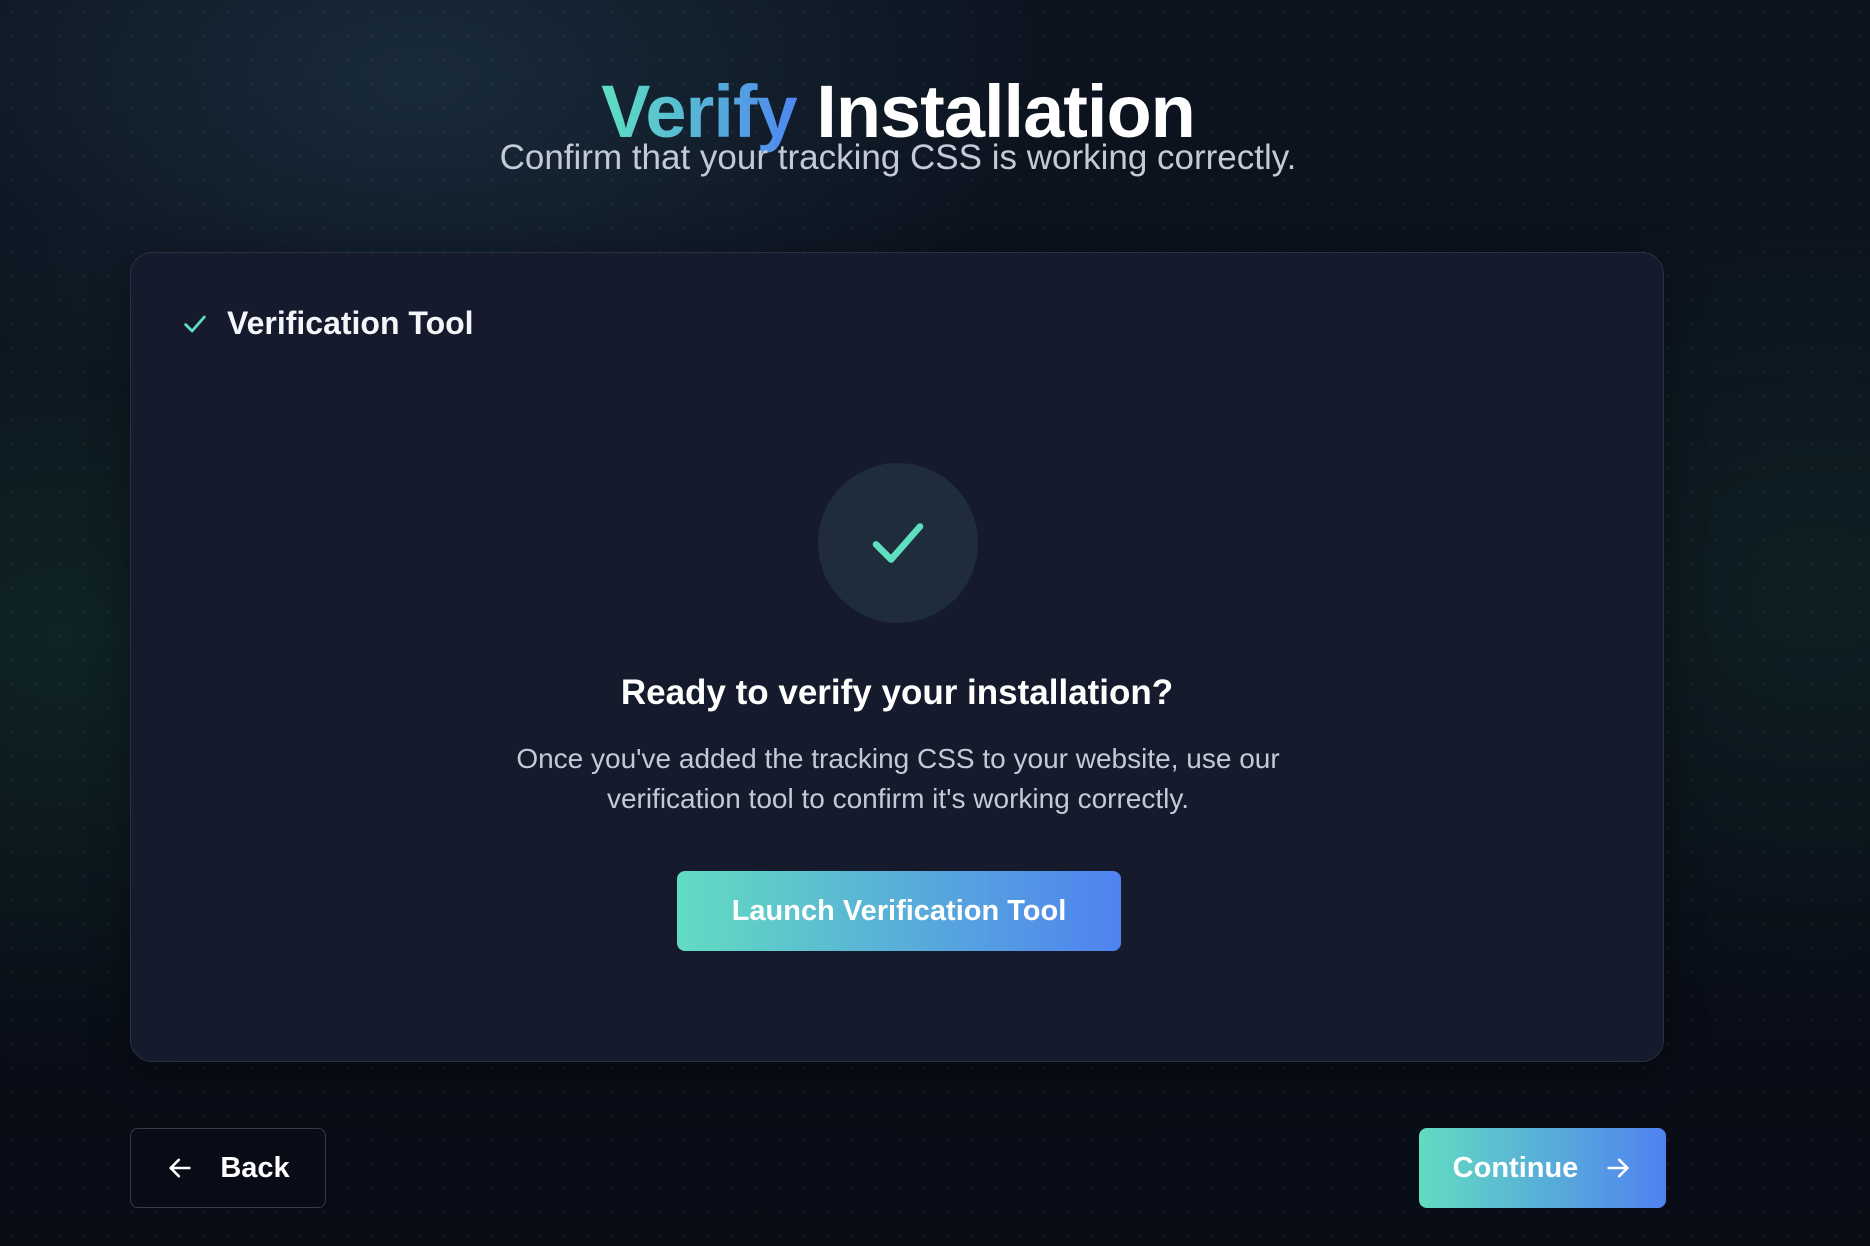 The width and height of the screenshot is (1870, 1246). What do you see at coordinates (1618, 1168) in the screenshot?
I see `arrow-right-icon` at bounding box center [1618, 1168].